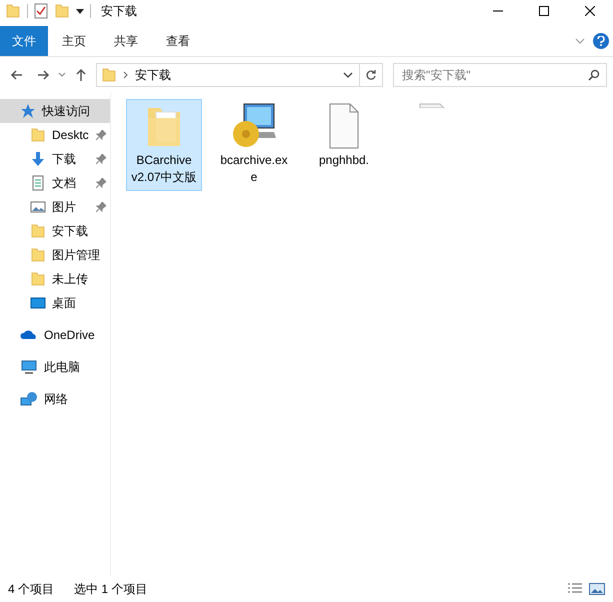  Describe the element at coordinates (38, 183) in the screenshot. I see `document-icon` at that location.